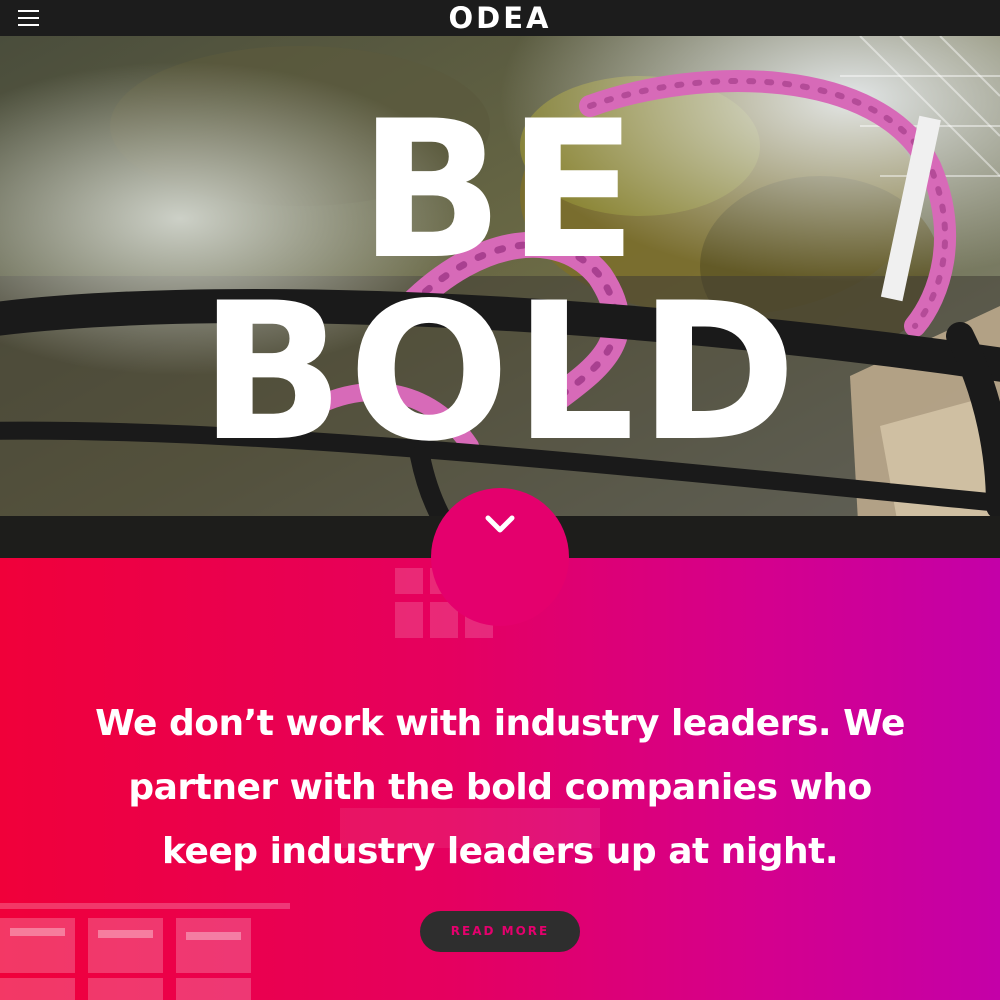 This screenshot has height=1000, width=1000. I want to click on headline-line-be: BE, so click(500, 190).